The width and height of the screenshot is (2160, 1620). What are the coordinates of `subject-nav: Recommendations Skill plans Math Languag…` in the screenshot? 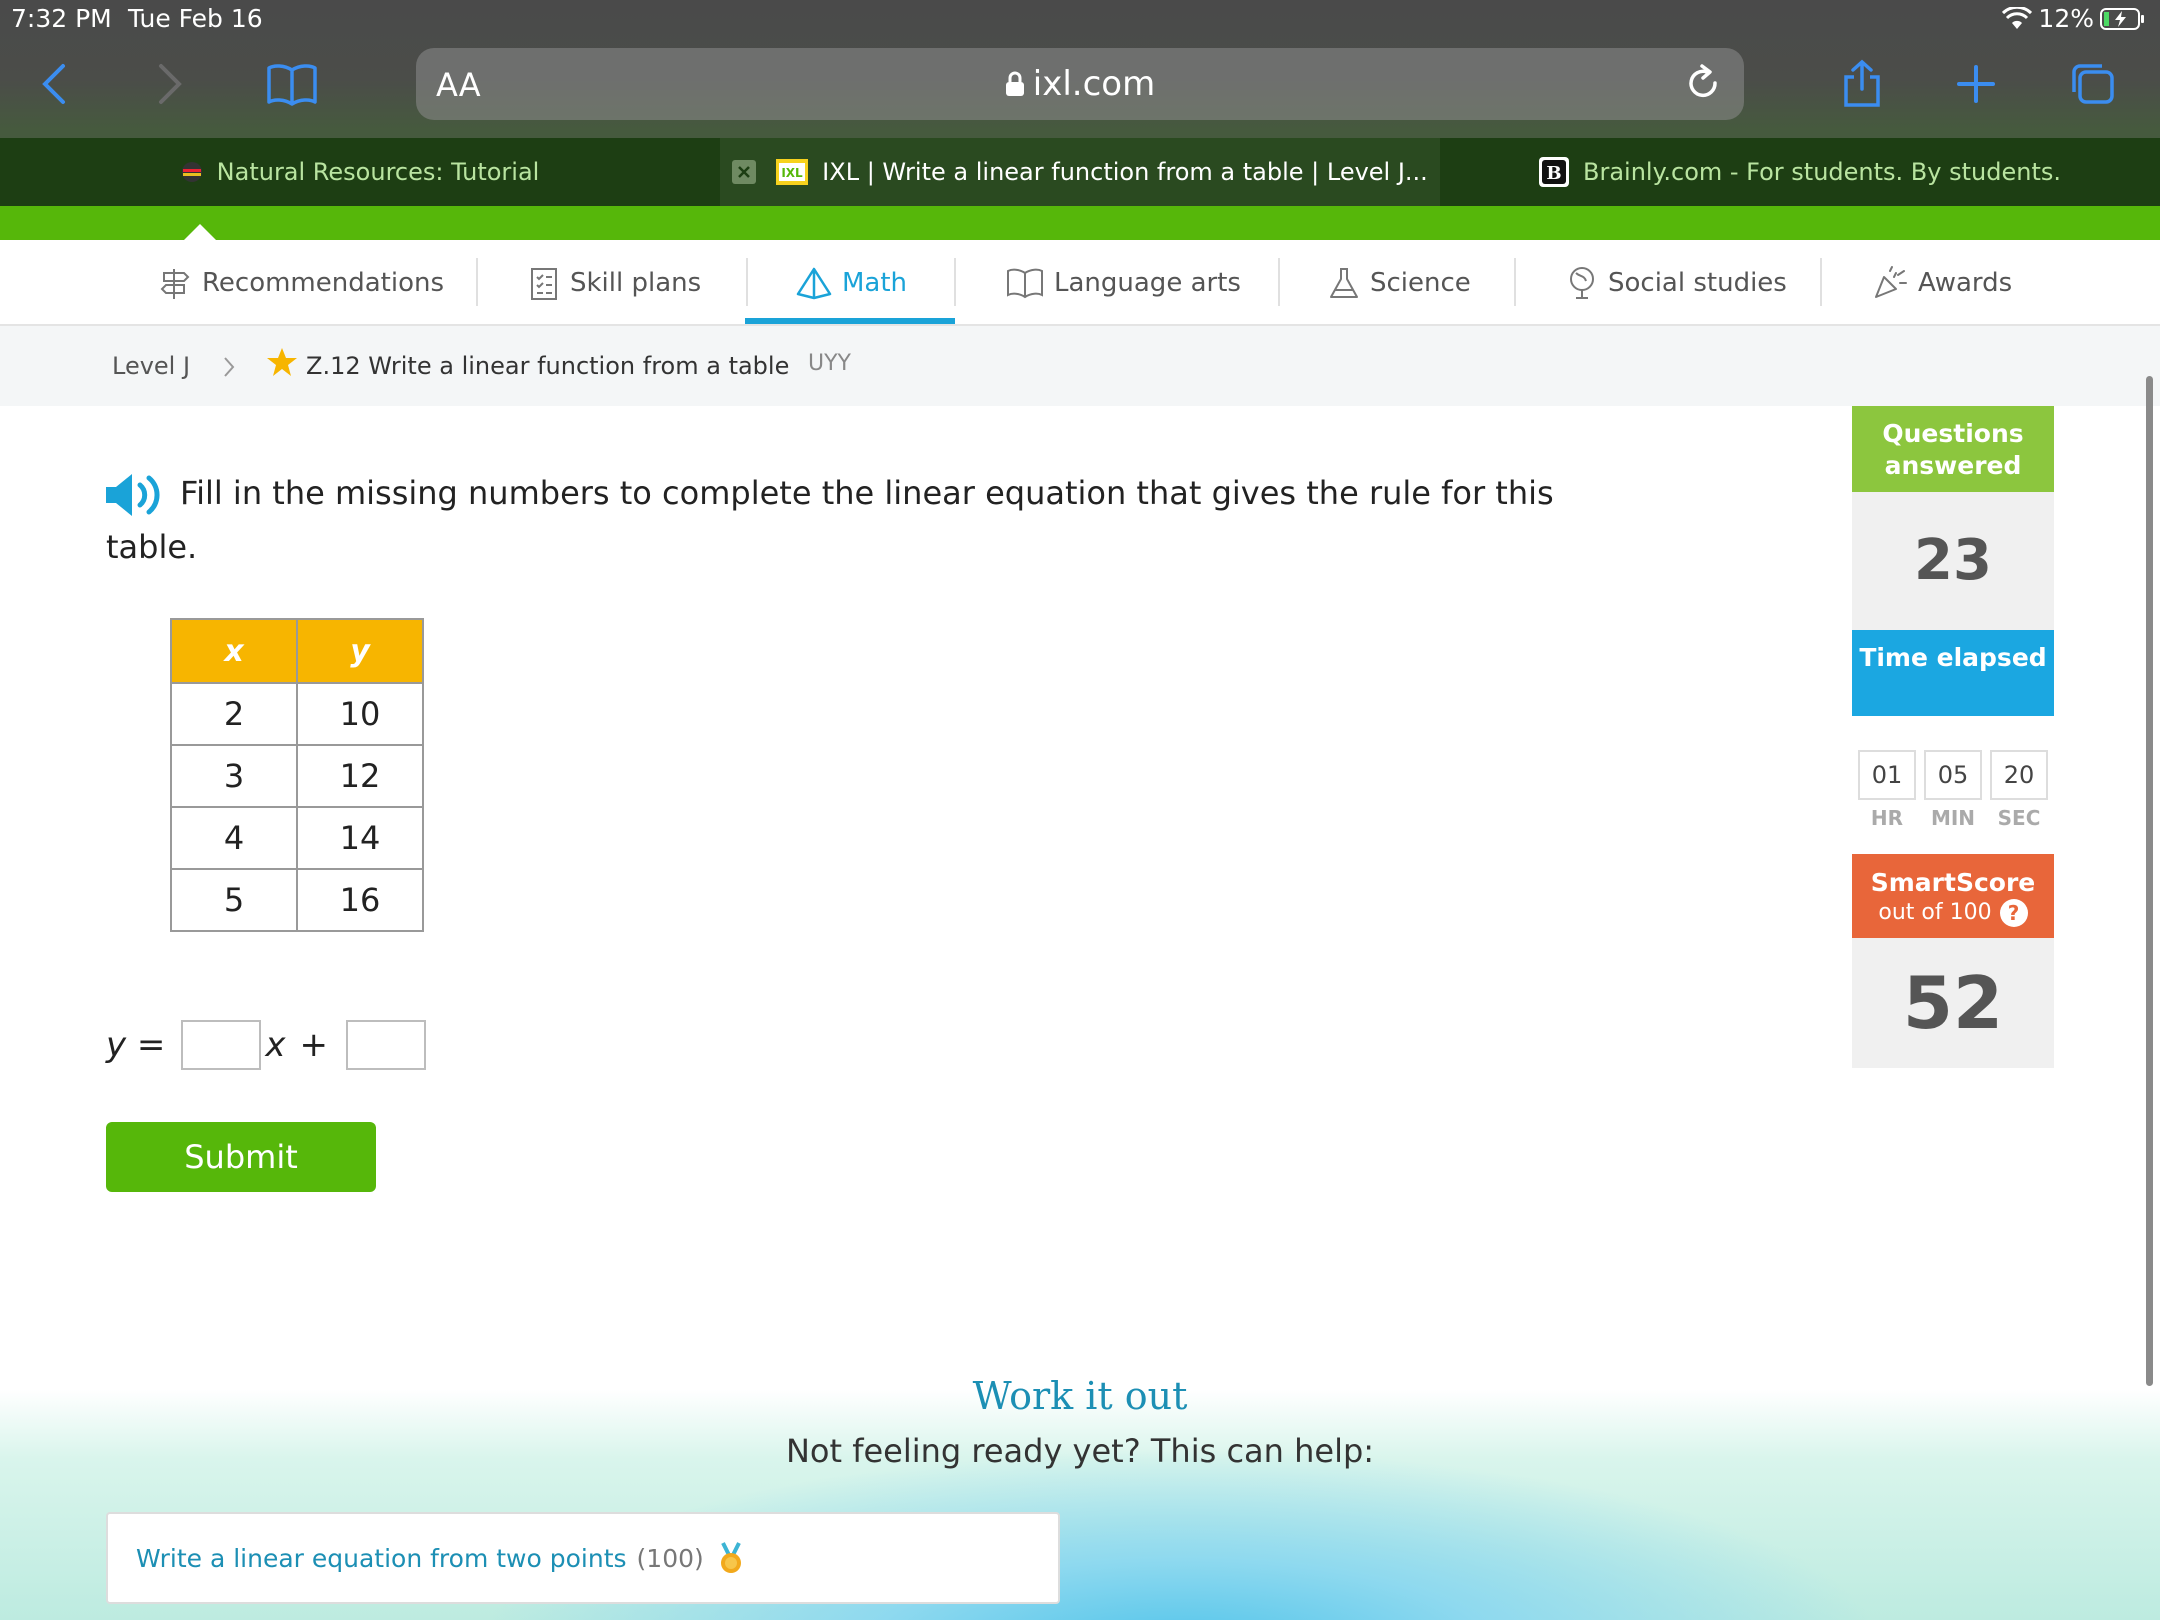 It's located at (1080, 283).